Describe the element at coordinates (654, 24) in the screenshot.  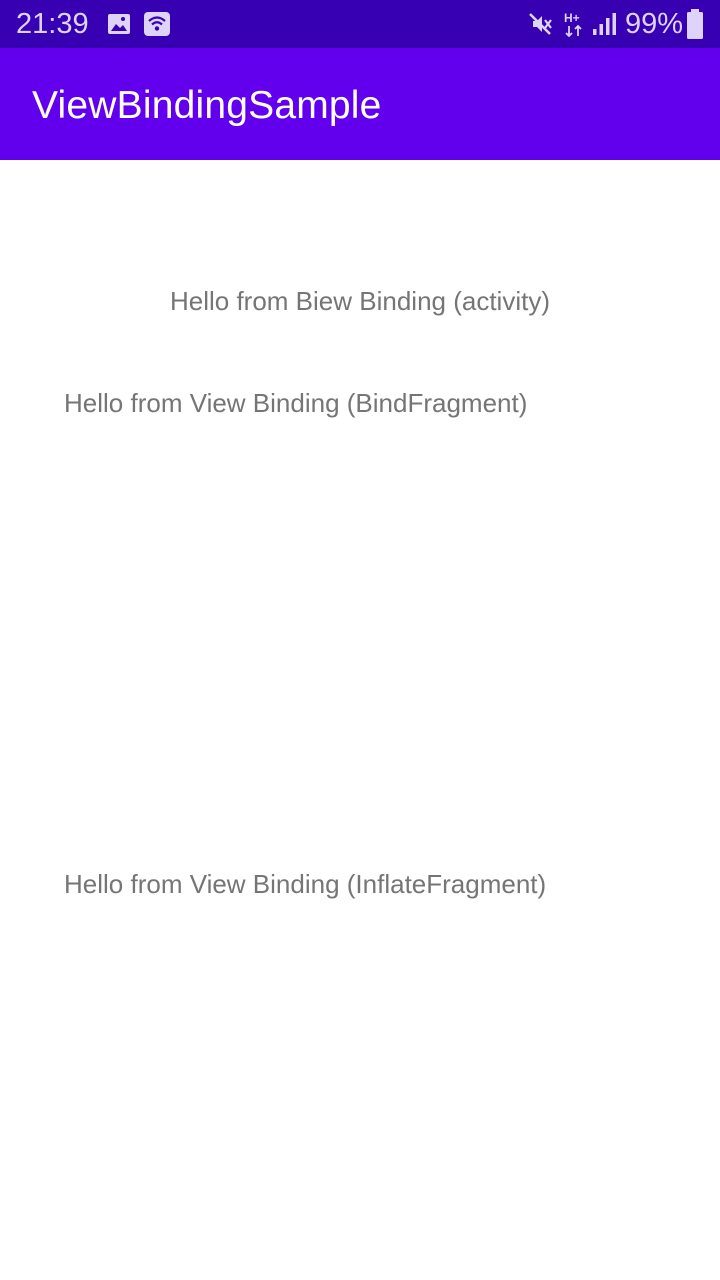
I see `battery-percent: 99%` at that location.